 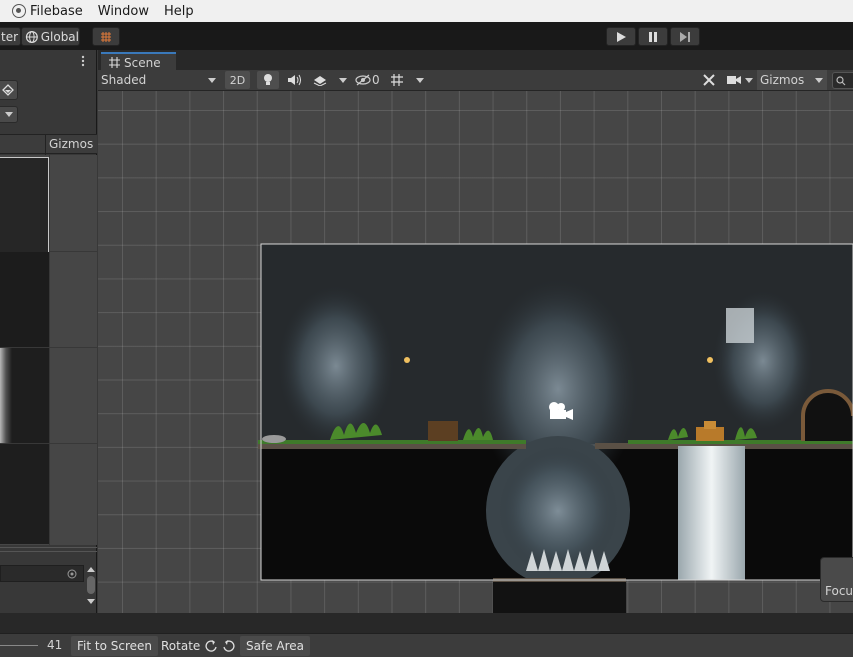 I want to click on palette-gizmos-label: Gizmos, so click(x=71, y=144).